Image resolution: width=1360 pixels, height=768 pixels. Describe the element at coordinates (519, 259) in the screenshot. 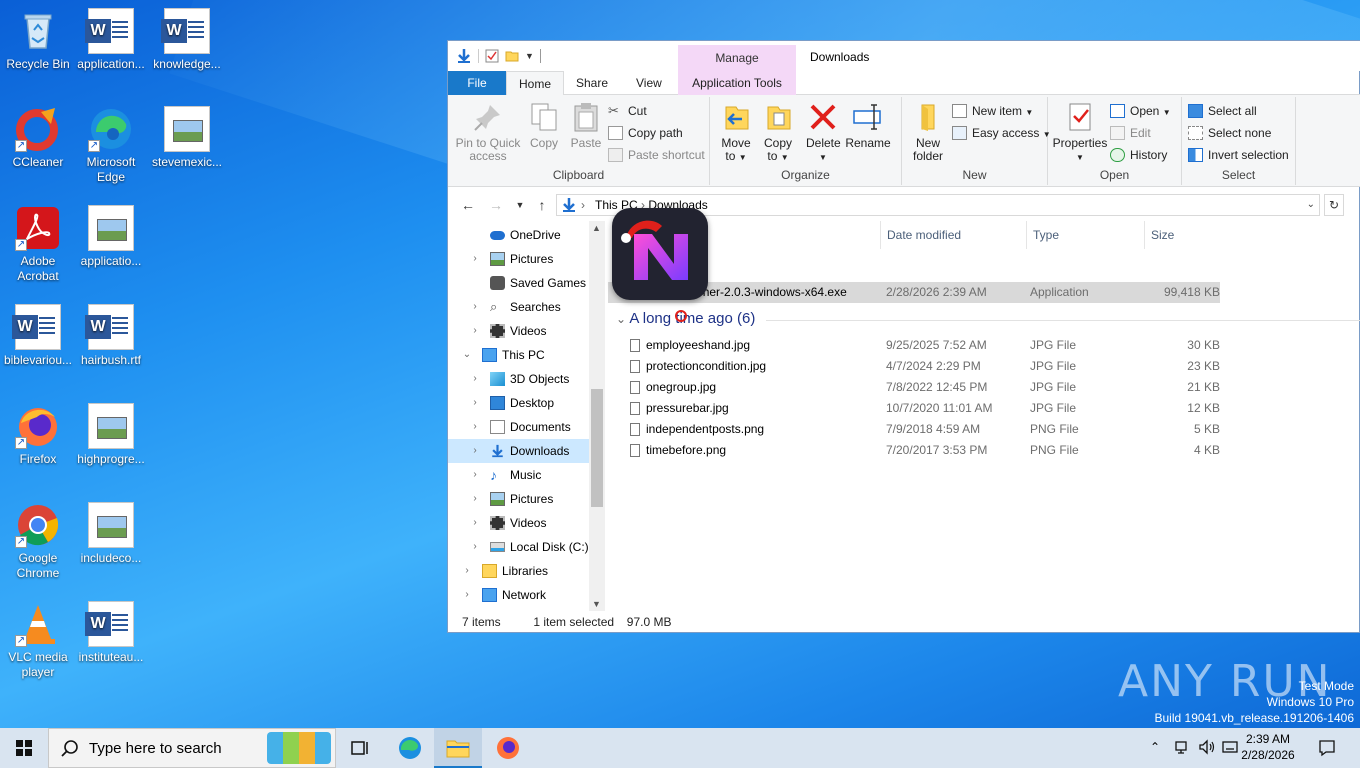

I see `nav-item-pictures: › Pictures` at that location.